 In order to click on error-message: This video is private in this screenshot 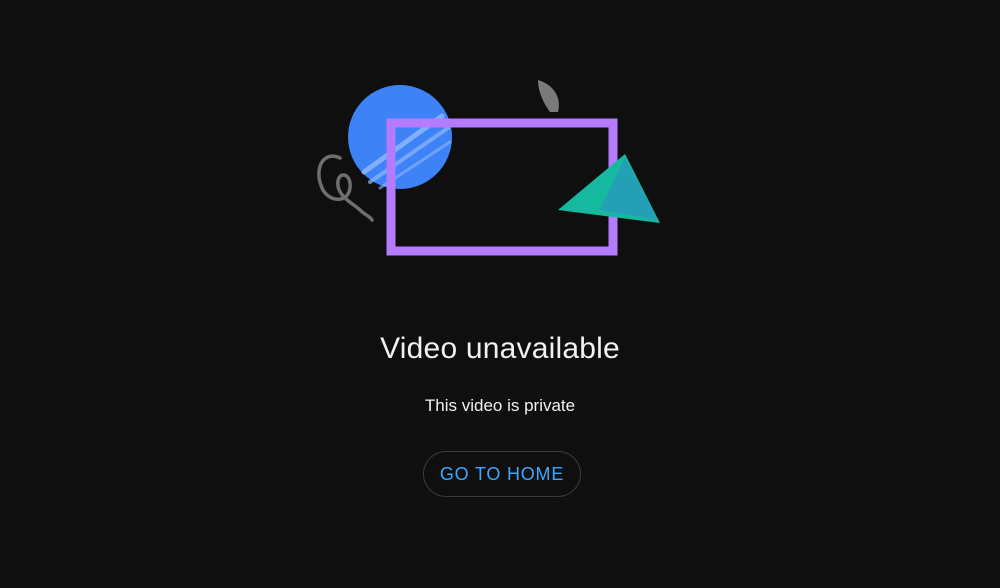, I will do `click(500, 405)`.